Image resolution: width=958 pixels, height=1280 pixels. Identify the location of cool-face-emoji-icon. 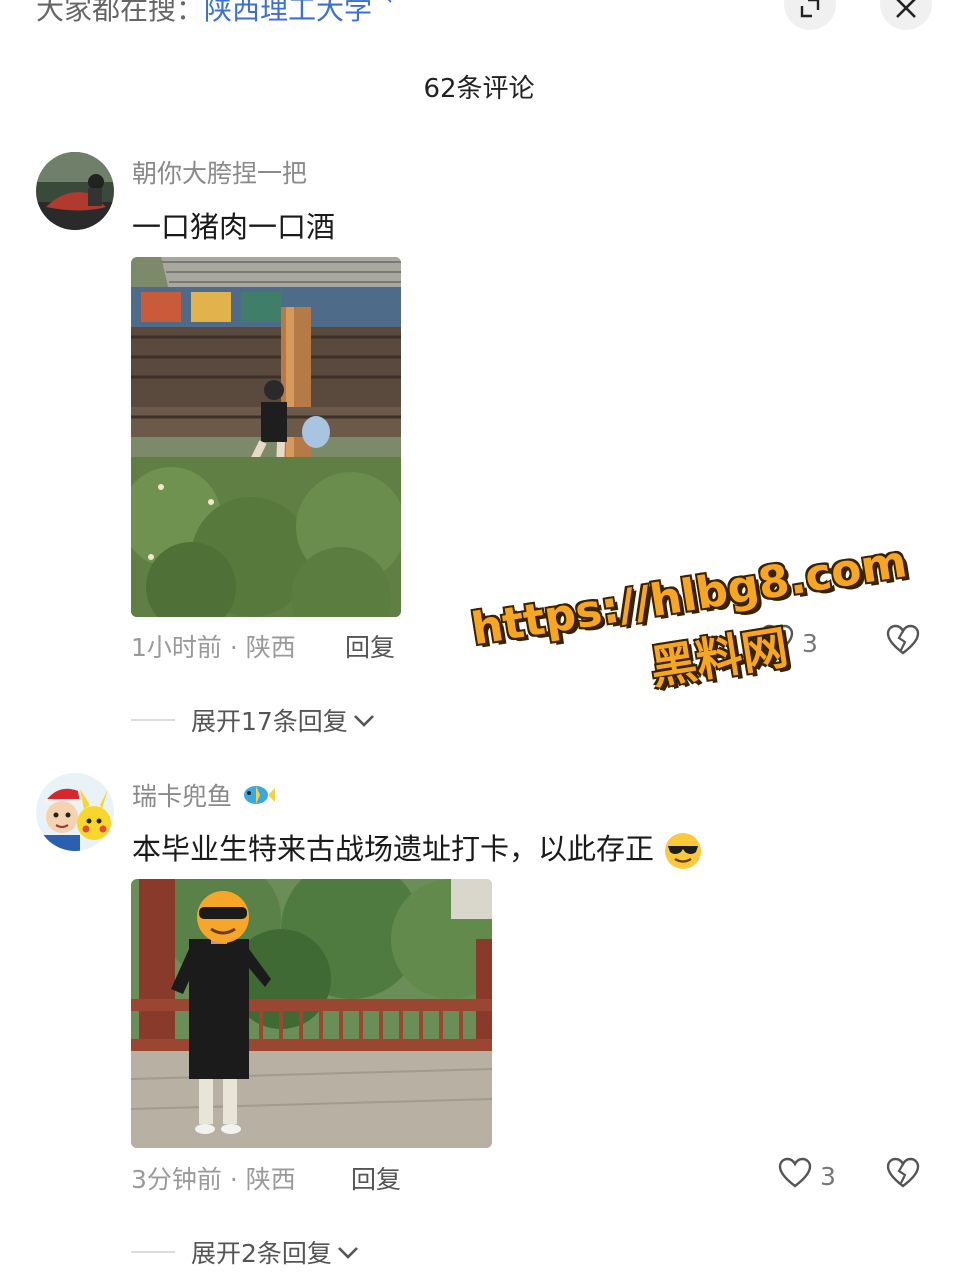
(683, 851).